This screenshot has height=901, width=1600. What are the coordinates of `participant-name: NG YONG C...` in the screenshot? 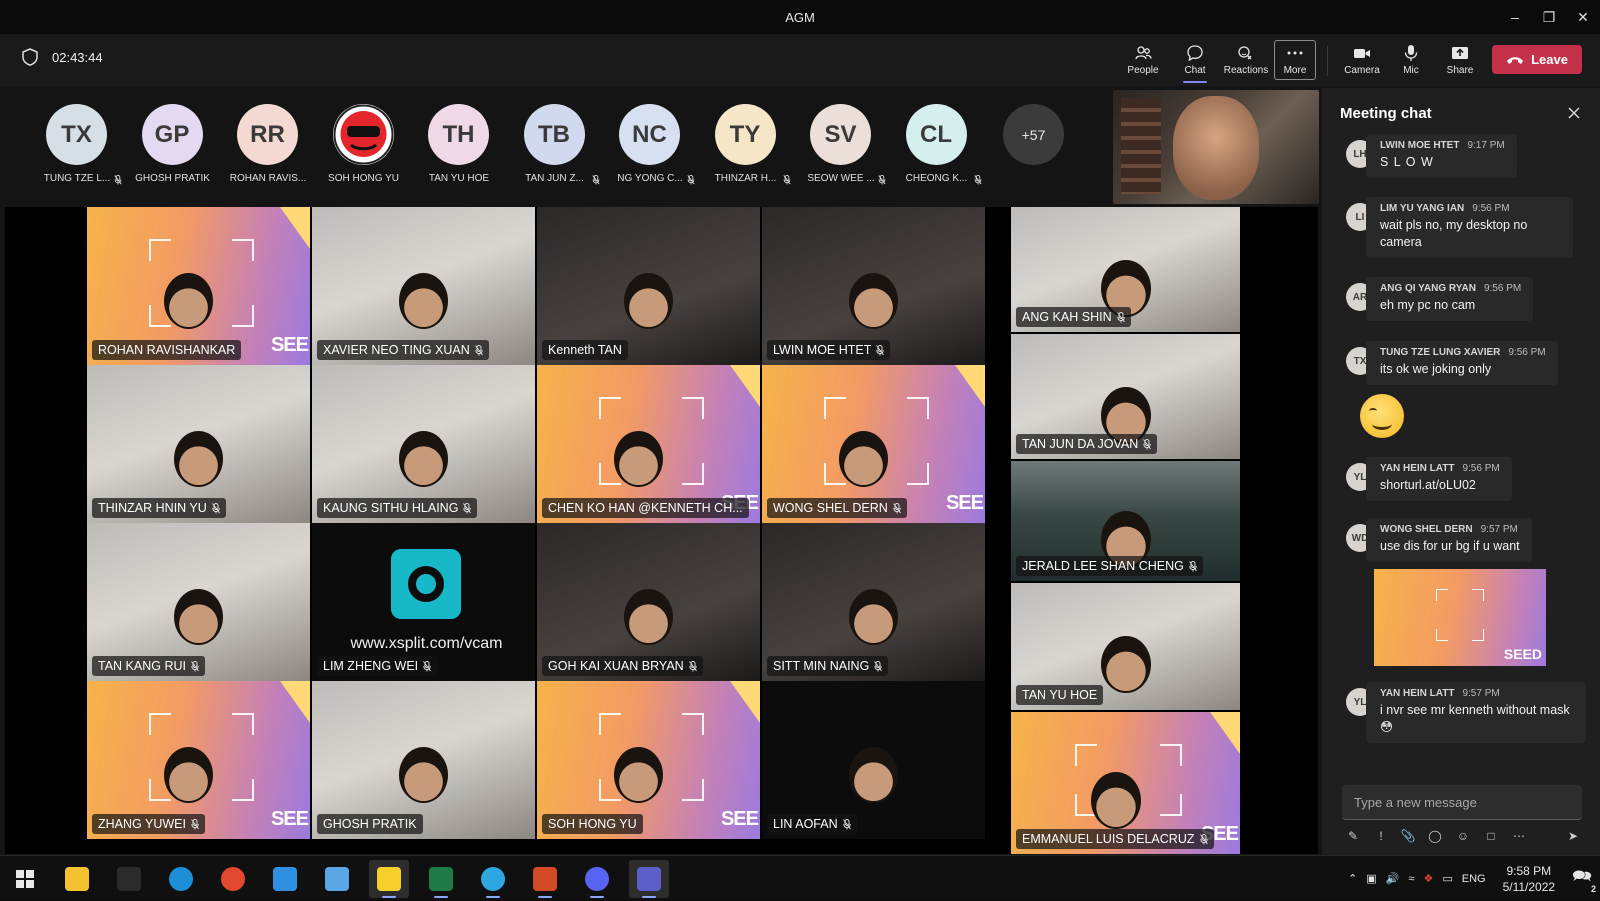 It's located at (650, 178).